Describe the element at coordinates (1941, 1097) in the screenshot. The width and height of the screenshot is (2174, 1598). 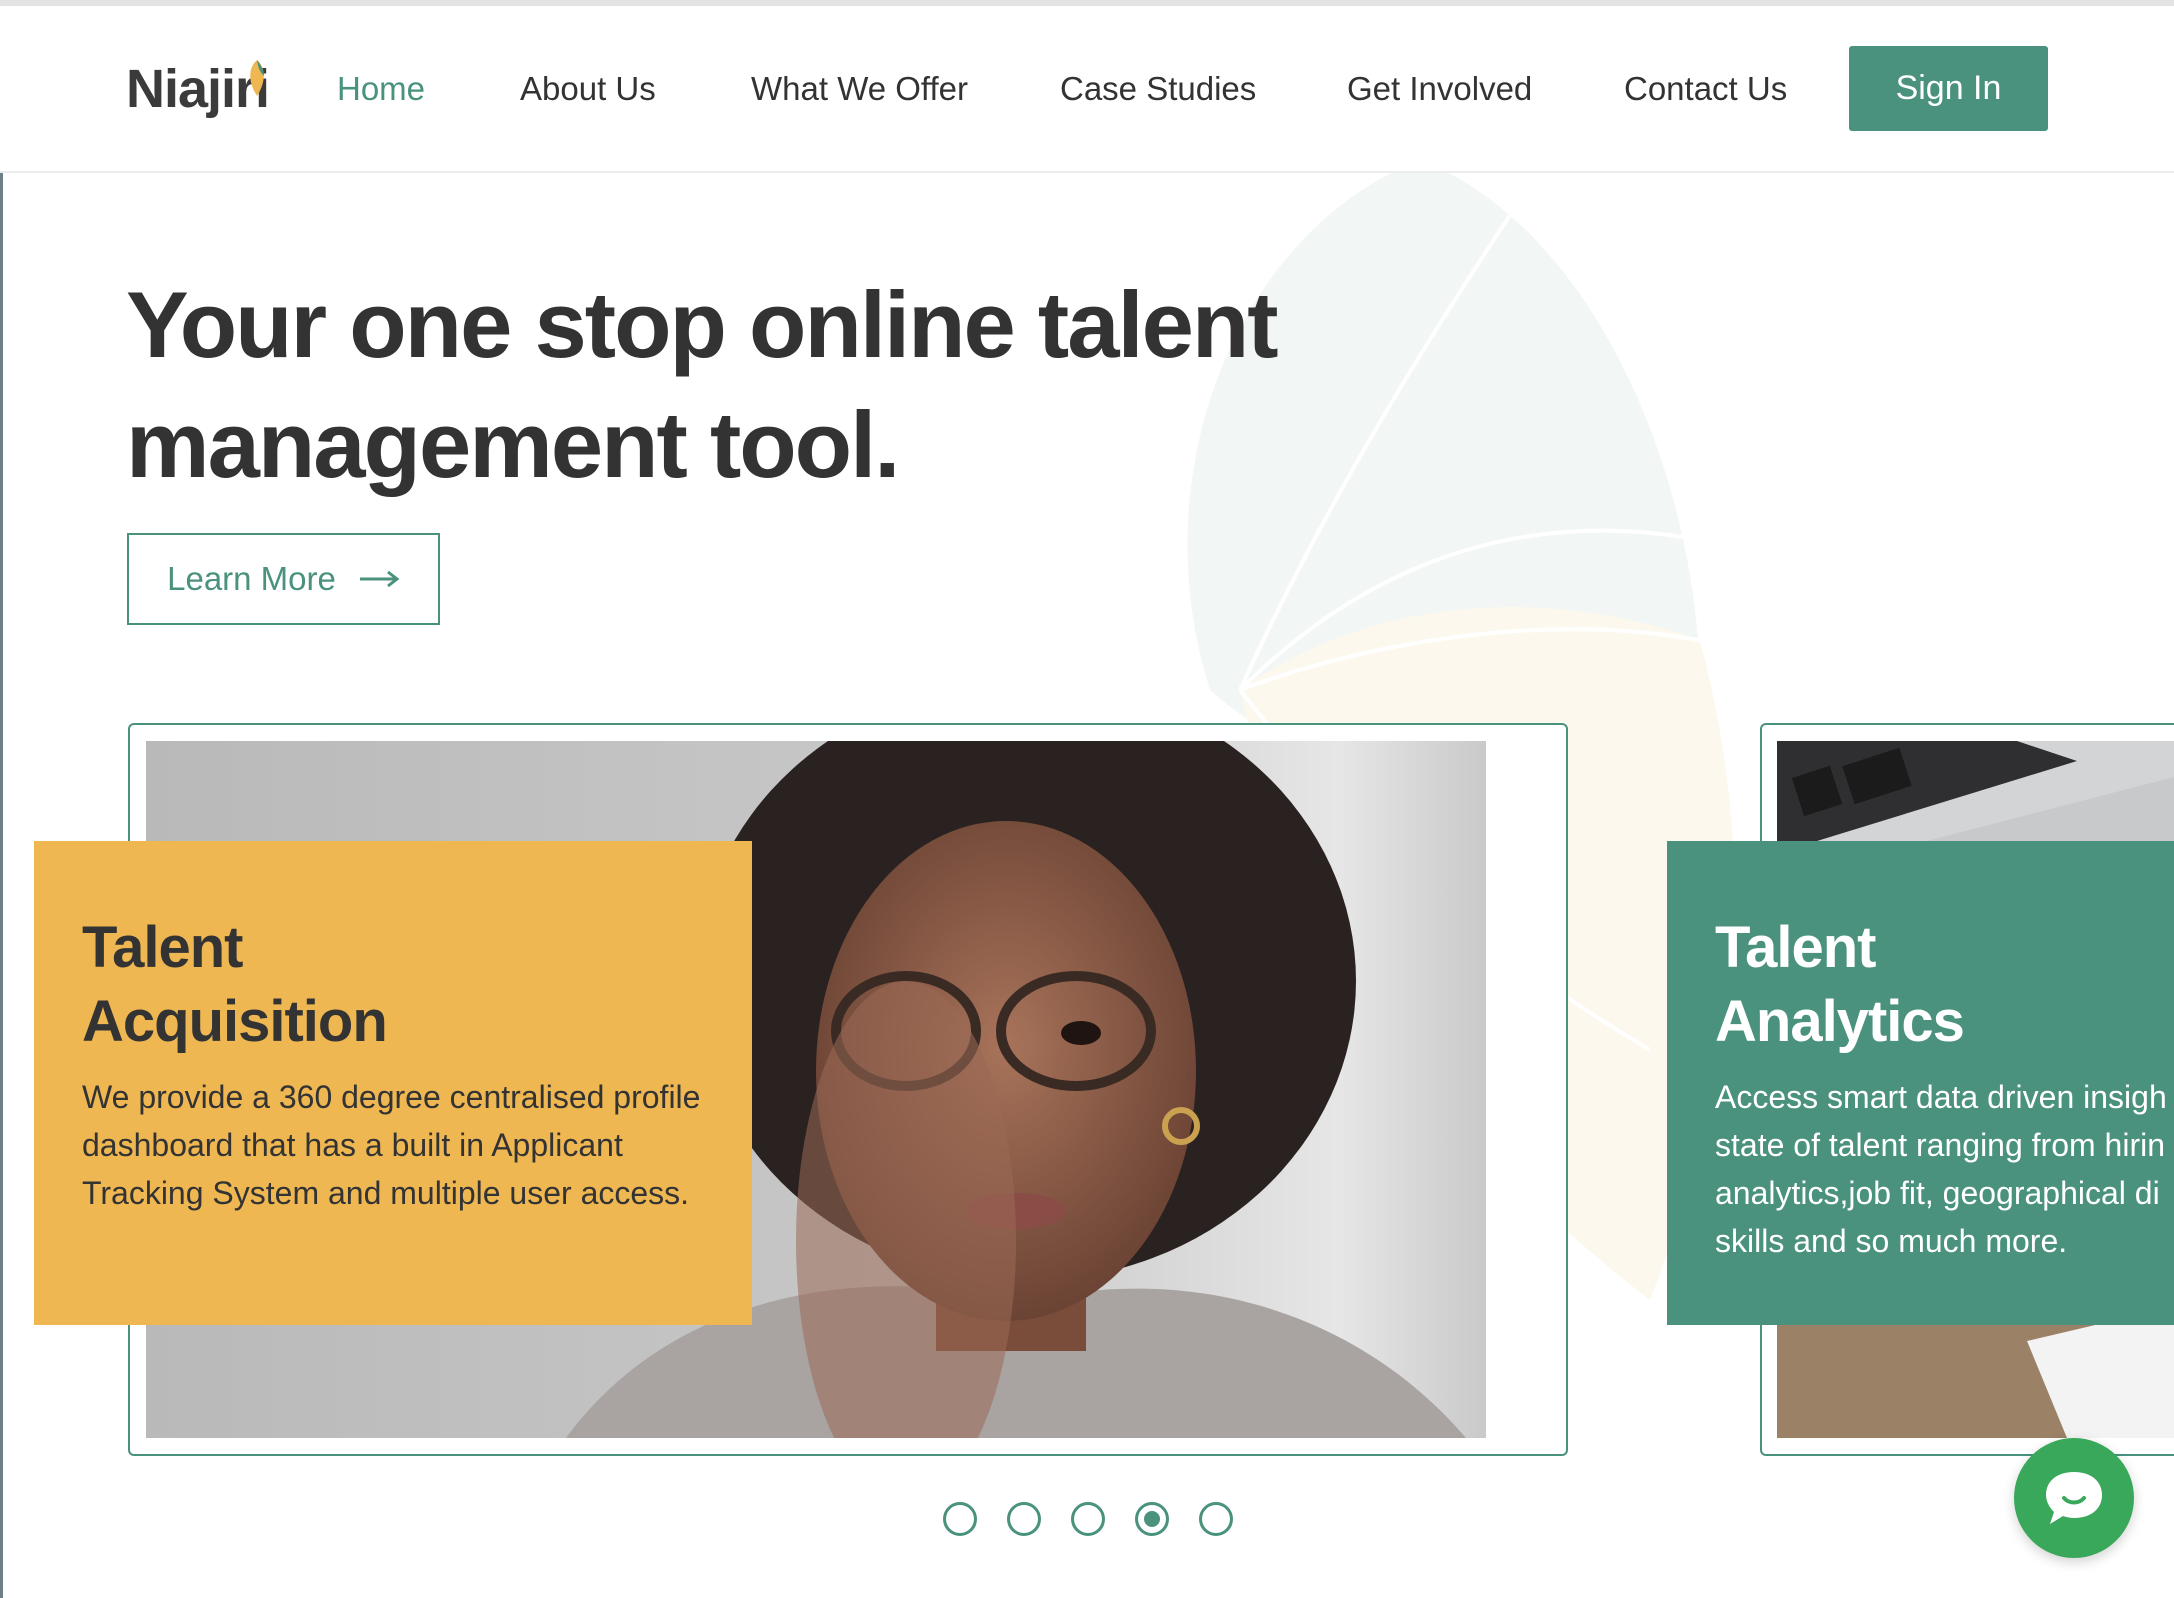
I see `talent-analytics-text-line: Access smart data driven insigh` at that location.